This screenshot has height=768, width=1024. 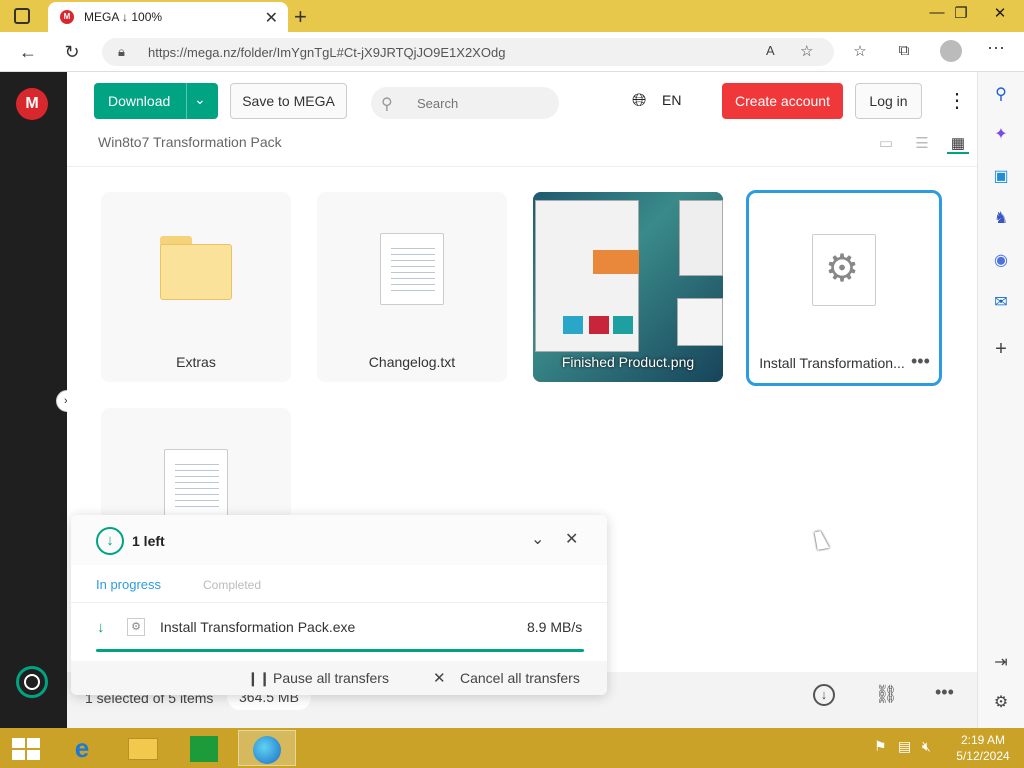 What do you see at coordinates (888, 101) in the screenshot?
I see `login-button: Log in` at bounding box center [888, 101].